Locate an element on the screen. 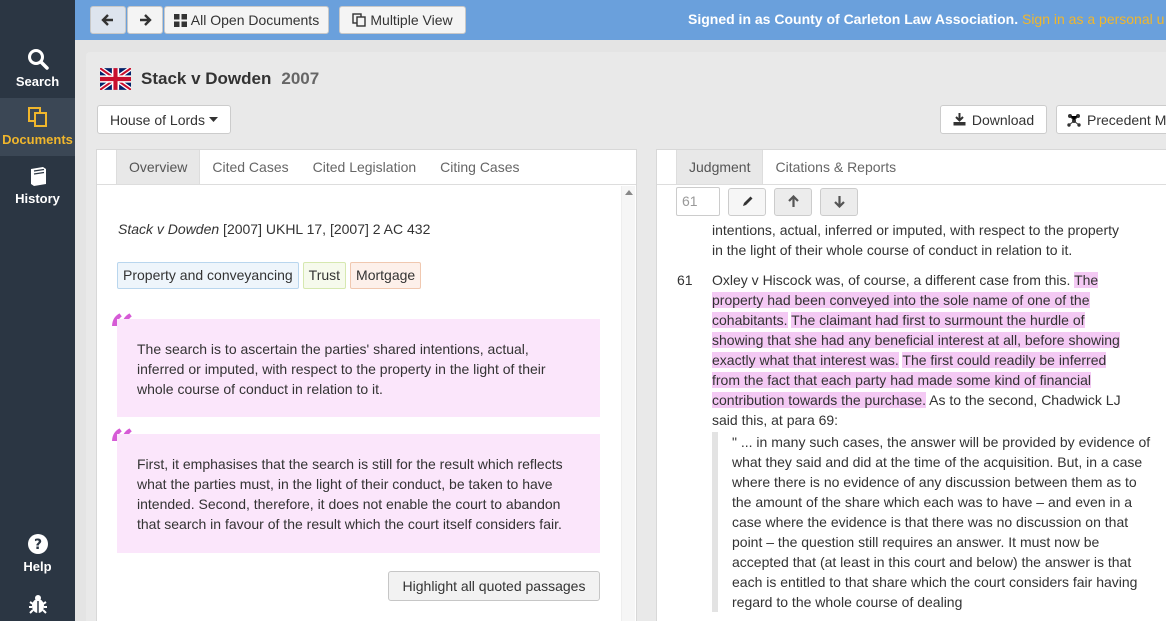 The image size is (1166, 621). personal-sign-in-link: Sign in as a personal u is located at coordinates (1093, 19).